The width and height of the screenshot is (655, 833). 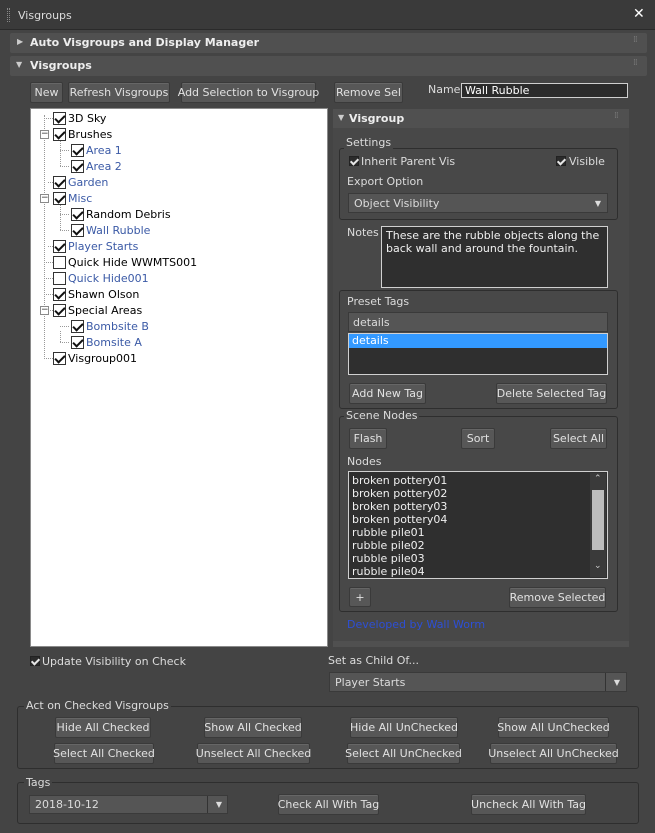 What do you see at coordinates (444, 89) in the screenshot?
I see `name-label: Name` at bounding box center [444, 89].